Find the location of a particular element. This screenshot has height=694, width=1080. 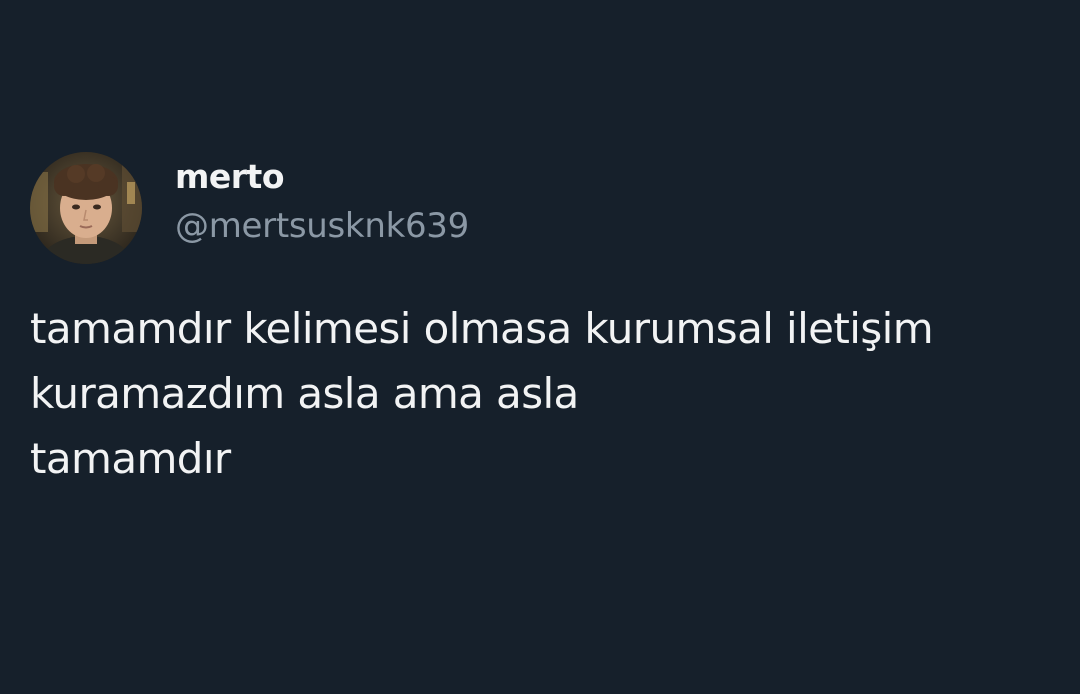

profile-photo-avatar-icon is located at coordinates (86, 208).